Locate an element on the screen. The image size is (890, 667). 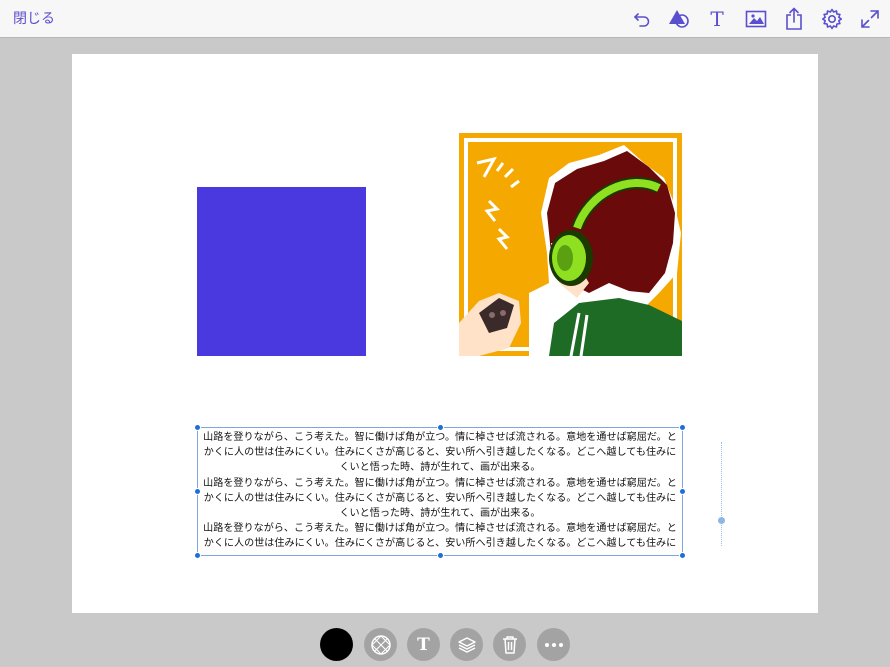
share-icon is located at coordinates (794, 19).